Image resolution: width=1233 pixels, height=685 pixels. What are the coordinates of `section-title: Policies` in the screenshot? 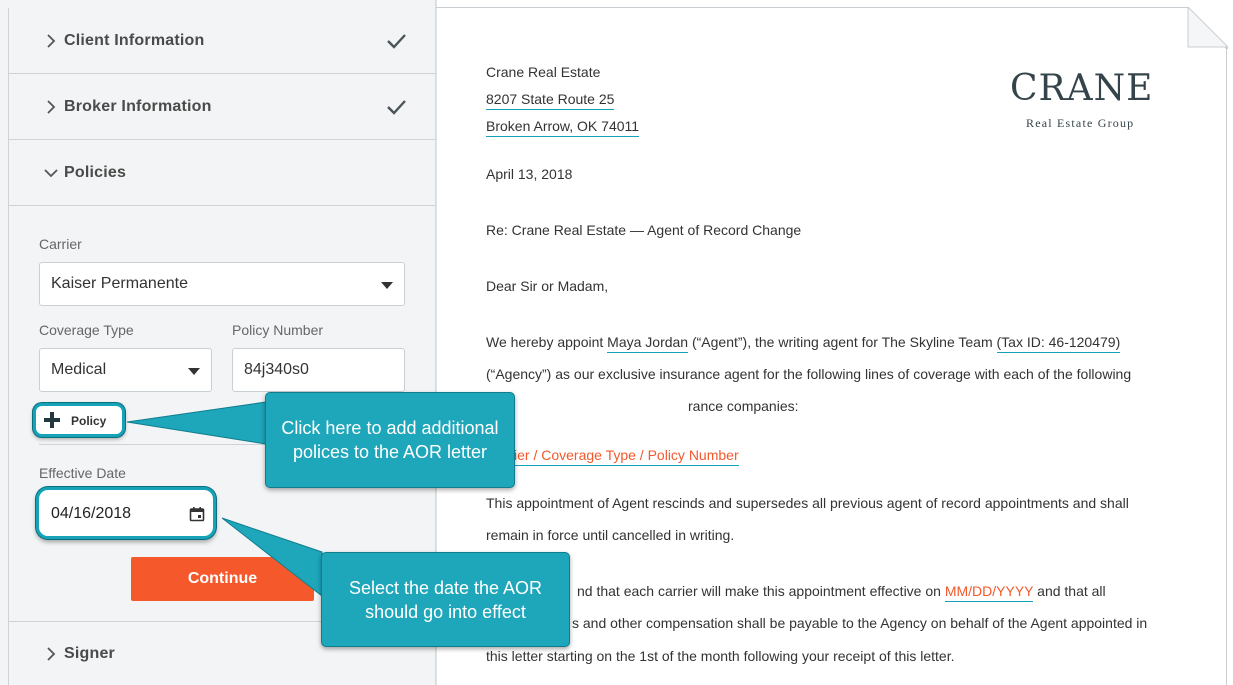 It's located at (95, 172).